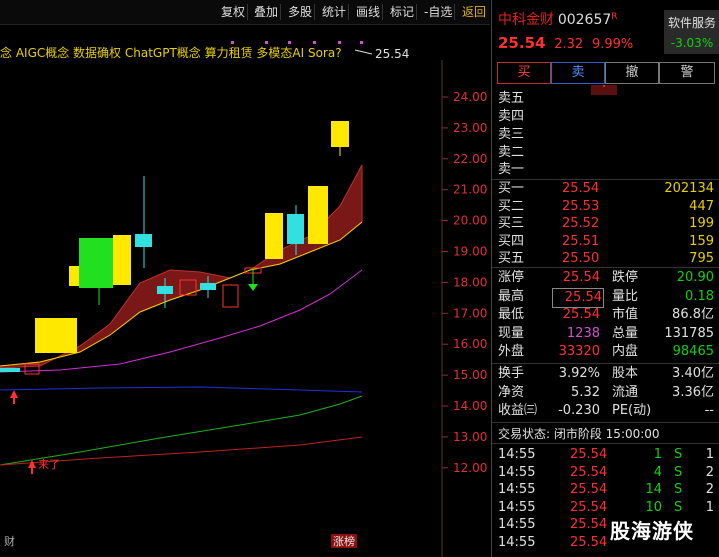  Describe the element at coordinates (474, 12) in the screenshot. I see `toolbar-back-button: 返回` at that location.